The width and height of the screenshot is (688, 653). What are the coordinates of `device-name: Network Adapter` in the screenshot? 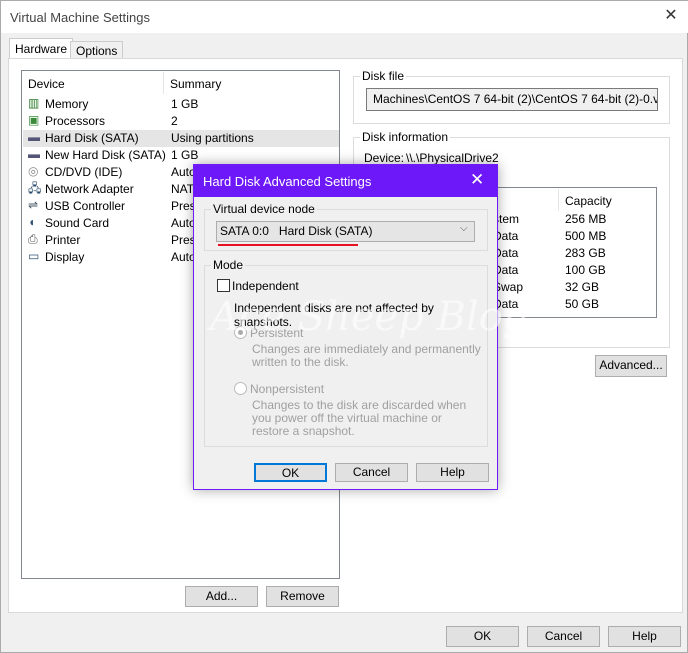 It's located at (89, 189).